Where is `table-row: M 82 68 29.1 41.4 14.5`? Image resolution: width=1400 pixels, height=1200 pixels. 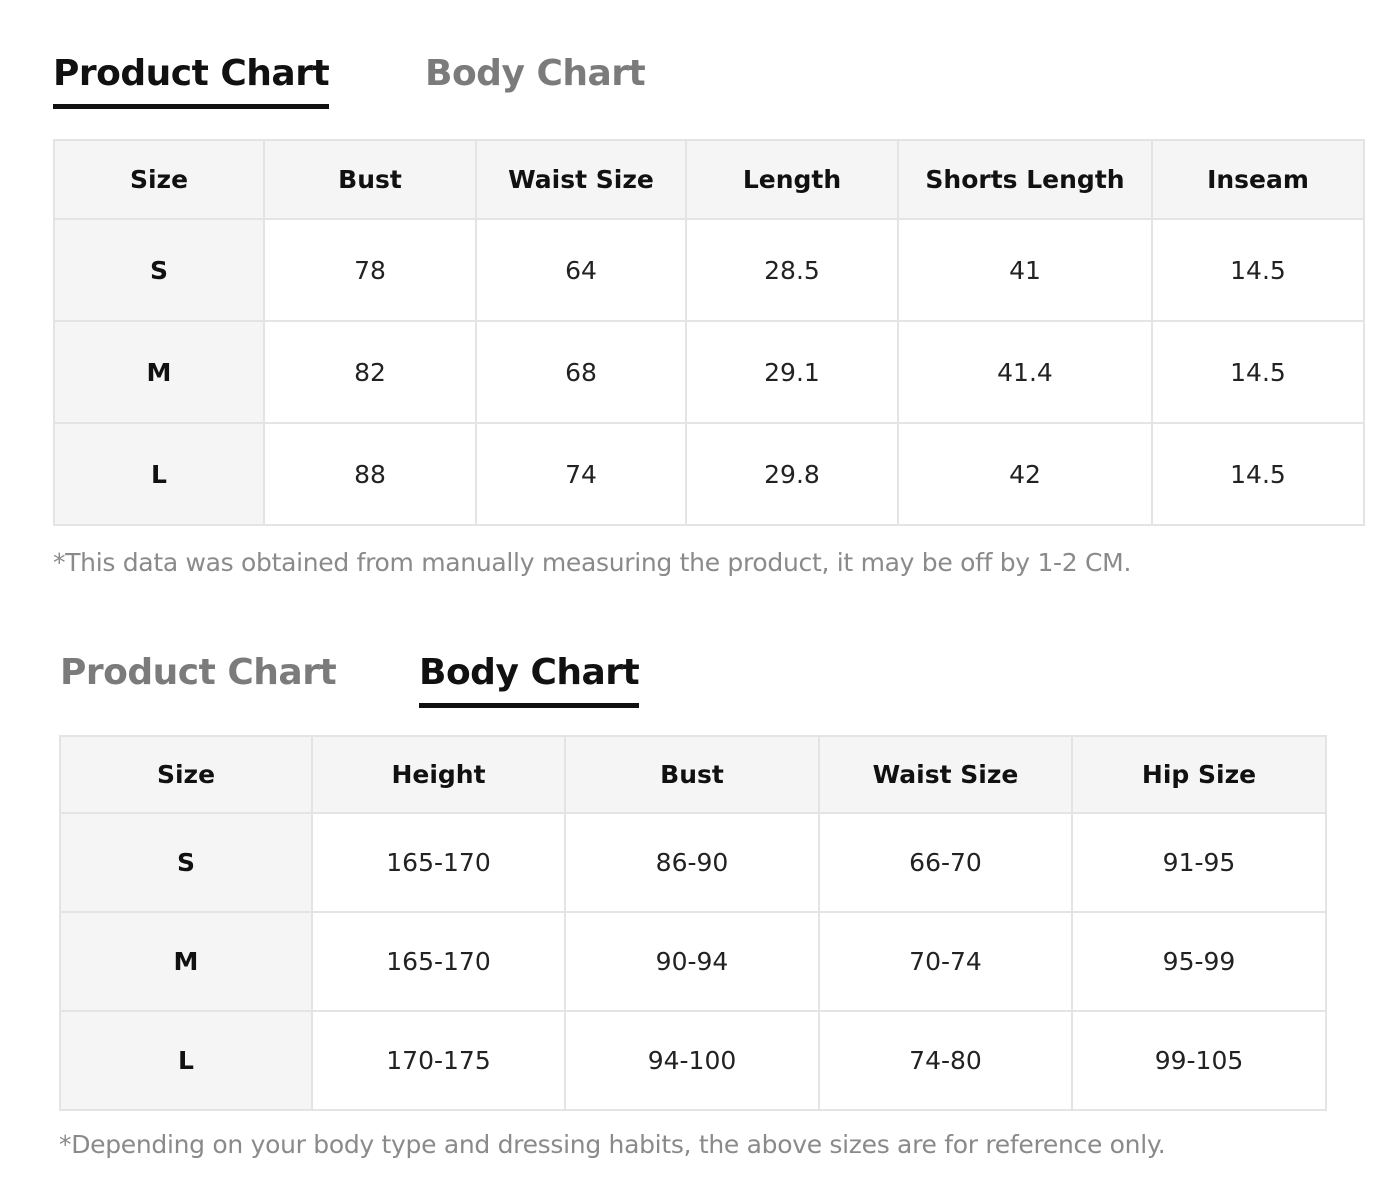
table-row: M 82 68 29.1 41.4 14.5 is located at coordinates (709, 372).